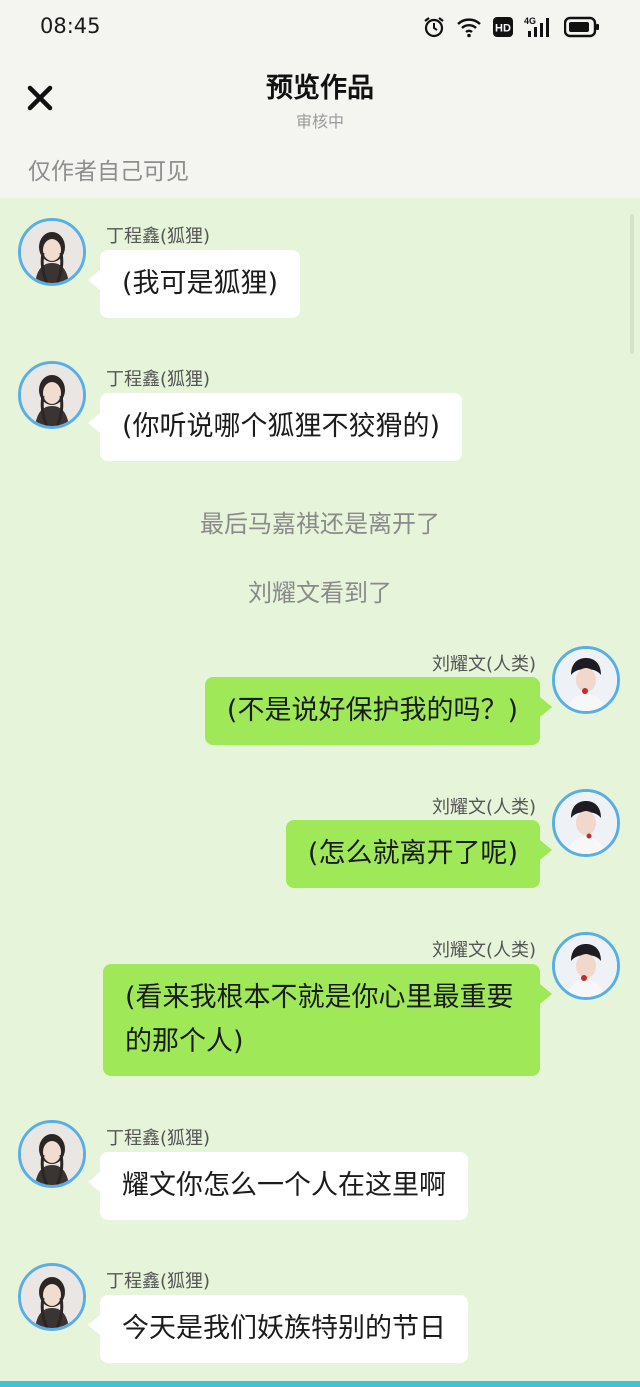 The width and height of the screenshot is (640, 1387). What do you see at coordinates (434, 27) in the screenshot?
I see `alarm-icon` at bounding box center [434, 27].